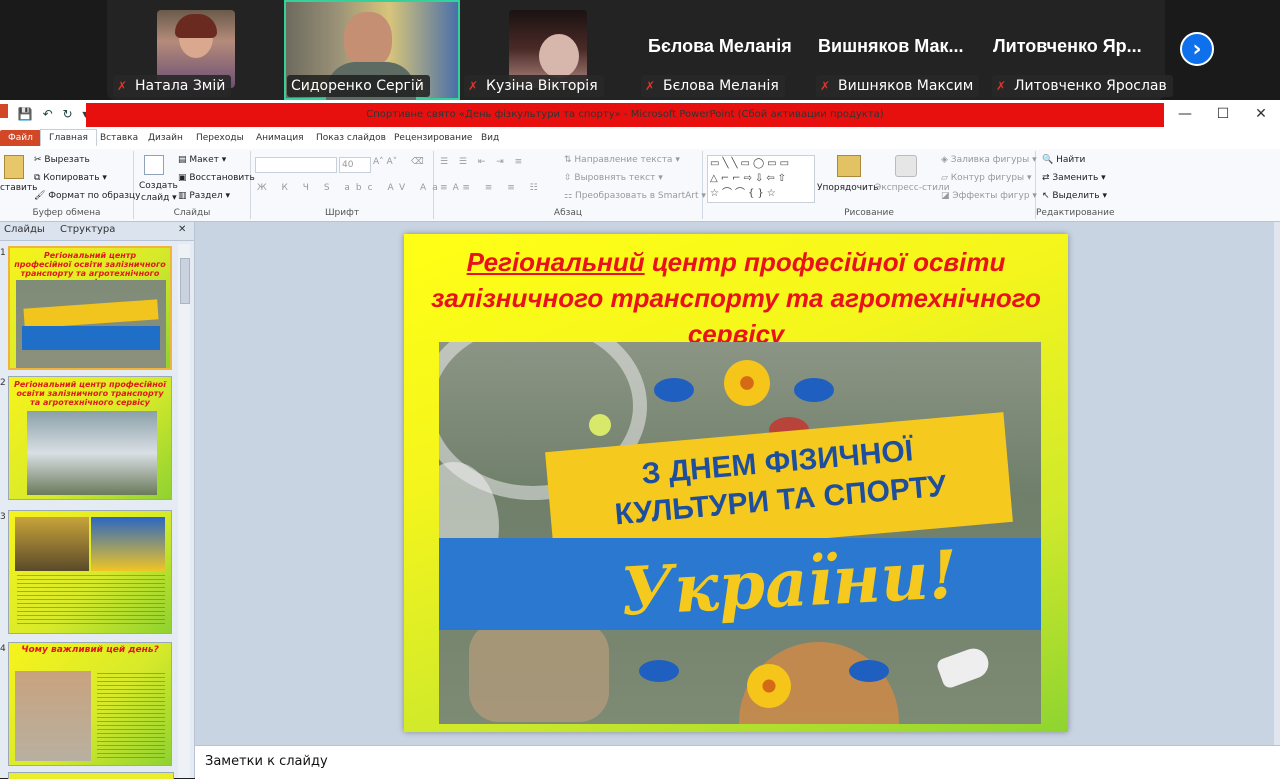 The image size is (1280, 779). I want to click on slide-thumbnail-4: Чому важливий цей день?, so click(90, 704).